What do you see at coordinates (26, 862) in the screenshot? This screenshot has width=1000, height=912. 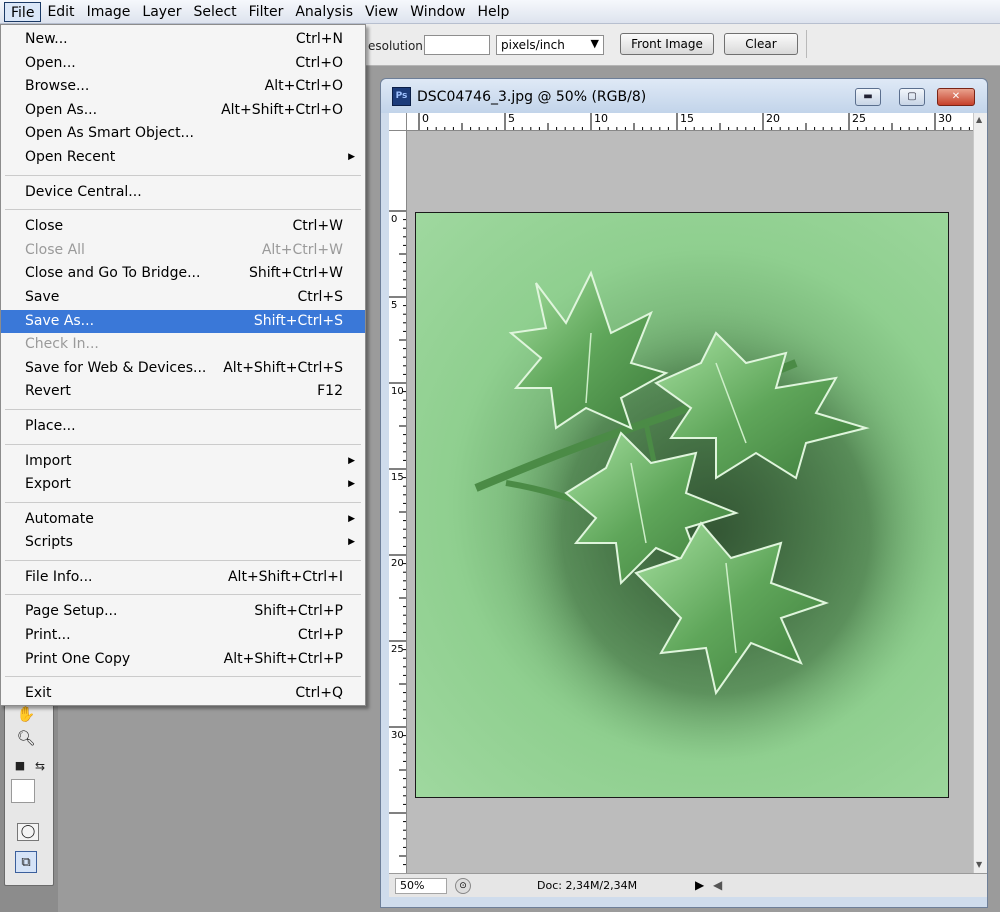 I see `screen-mode-icon: ⧉` at bounding box center [26, 862].